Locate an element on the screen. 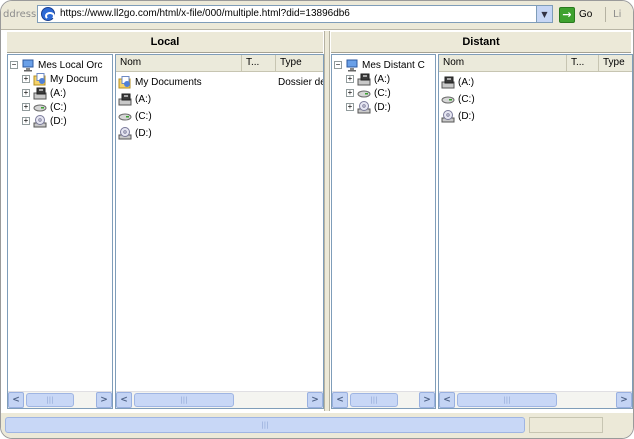 Image resolution: width=634 pixels, height=439 pixels. tree-label: Mes Local Orc is located at coordinates (70, 65).